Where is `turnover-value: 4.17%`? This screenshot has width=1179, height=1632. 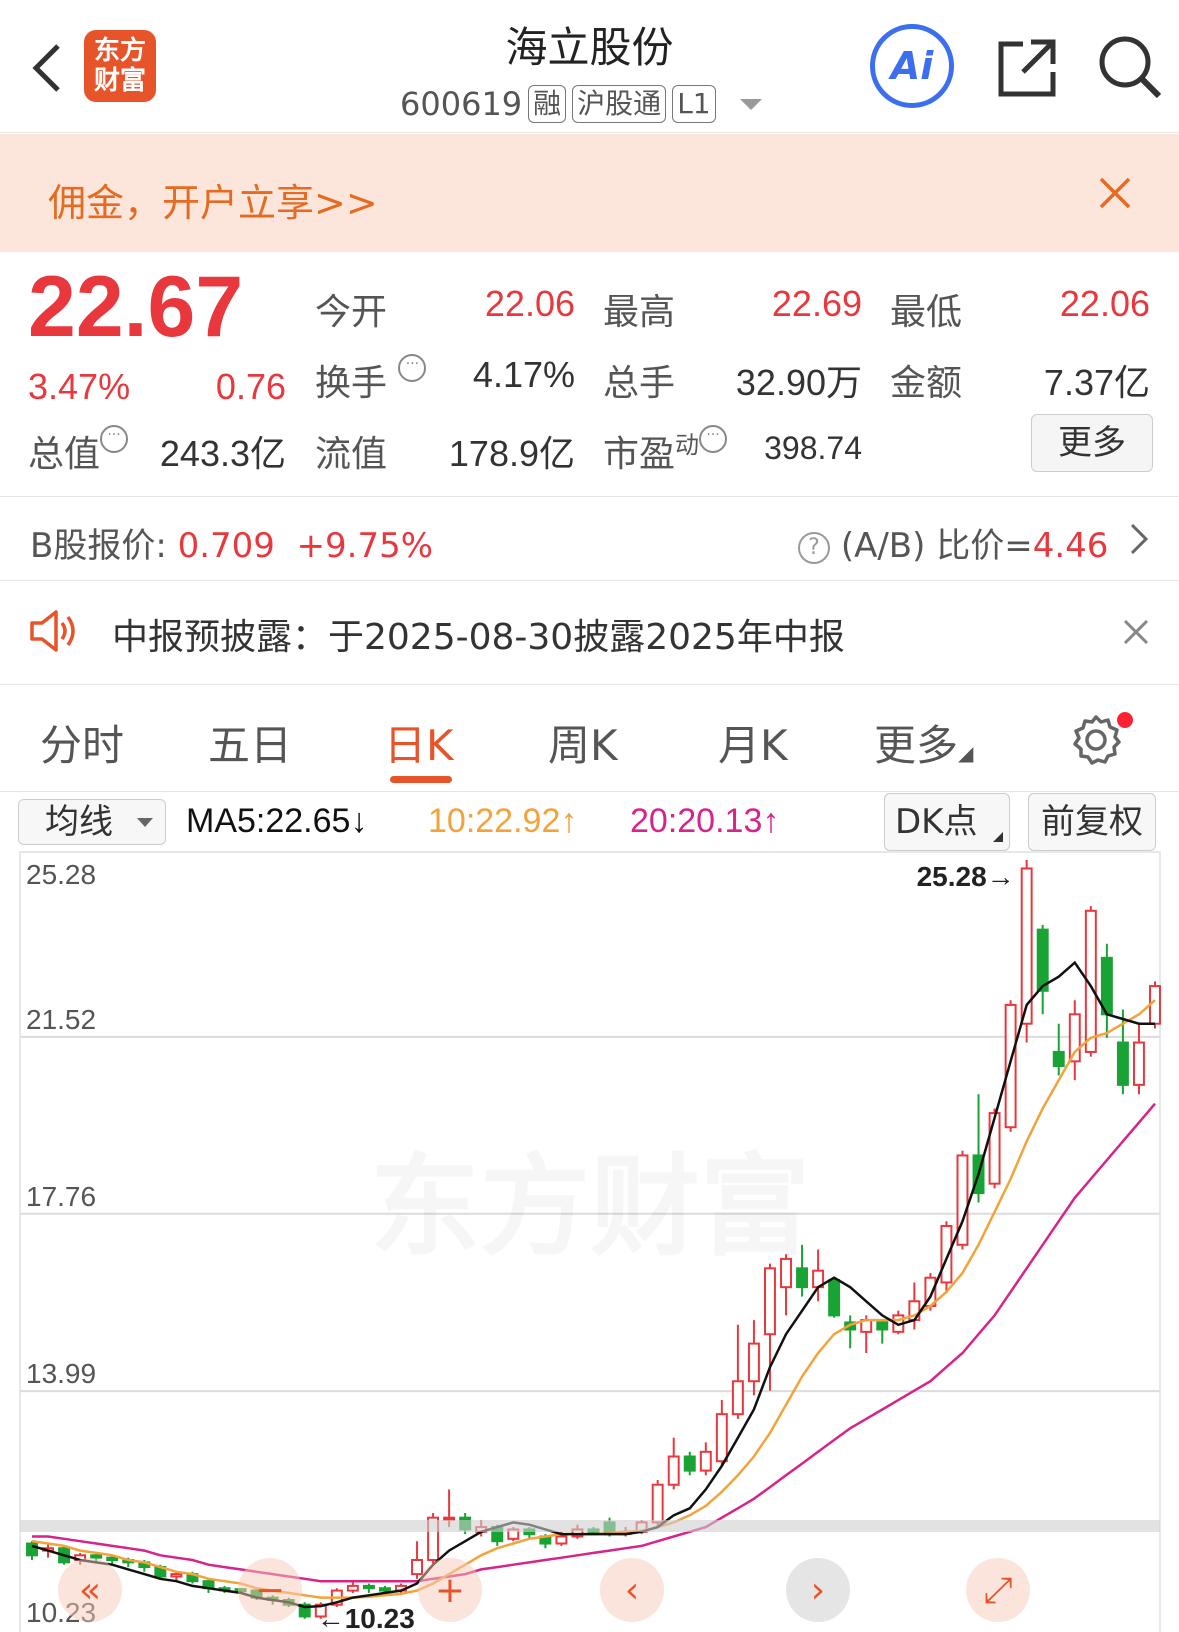
turnover-value: 4.17% is located at coordinates (523, 374).